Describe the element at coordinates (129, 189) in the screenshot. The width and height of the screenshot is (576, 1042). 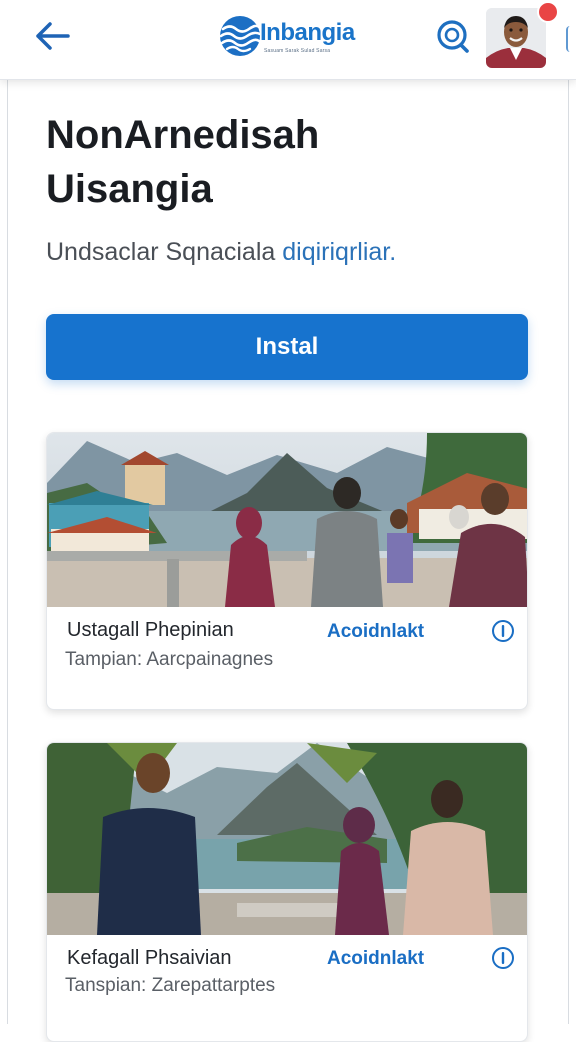
I see `page-title-line-2: Uisangia` at that location.